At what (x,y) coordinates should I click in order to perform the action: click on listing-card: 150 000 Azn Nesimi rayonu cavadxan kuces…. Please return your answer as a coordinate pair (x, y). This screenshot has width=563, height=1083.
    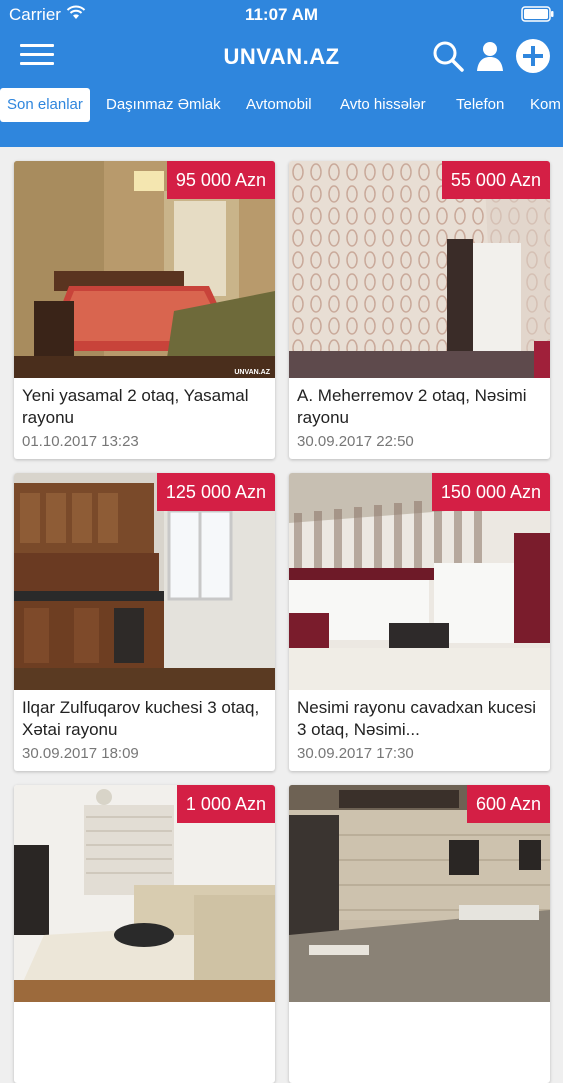
    Looking at the image, I should click on (419, 622).